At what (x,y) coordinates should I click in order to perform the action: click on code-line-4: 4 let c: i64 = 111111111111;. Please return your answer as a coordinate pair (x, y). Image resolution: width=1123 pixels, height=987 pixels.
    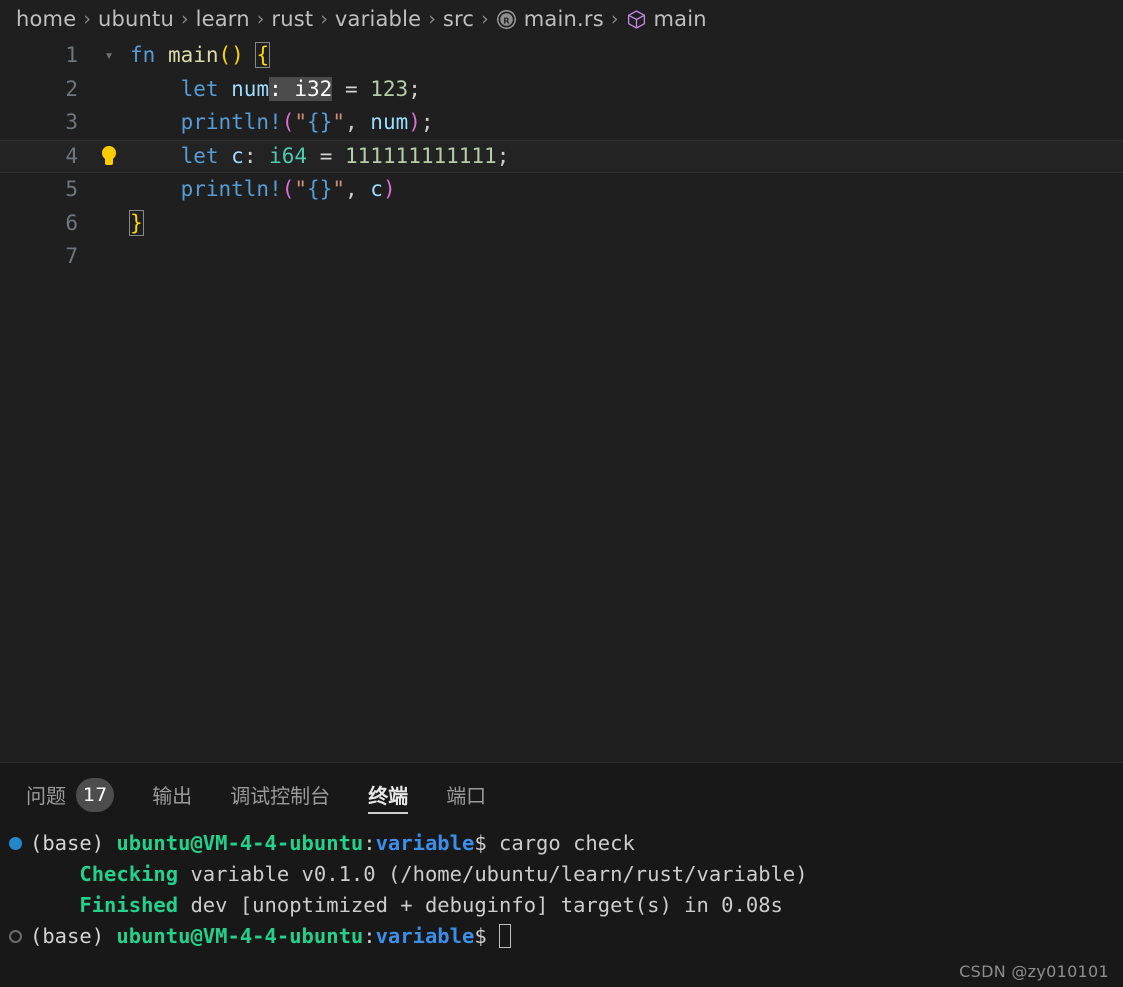
    Looking at the image, I should click on (561, 156).